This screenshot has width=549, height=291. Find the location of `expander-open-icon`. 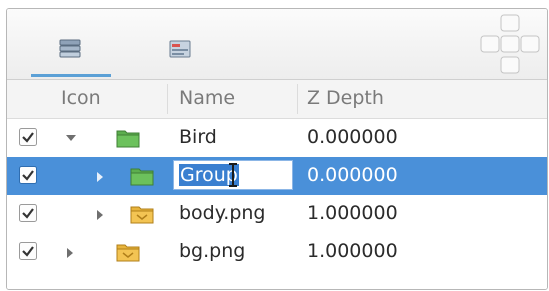

expander-open-icon is located at coordinates (71, 138).